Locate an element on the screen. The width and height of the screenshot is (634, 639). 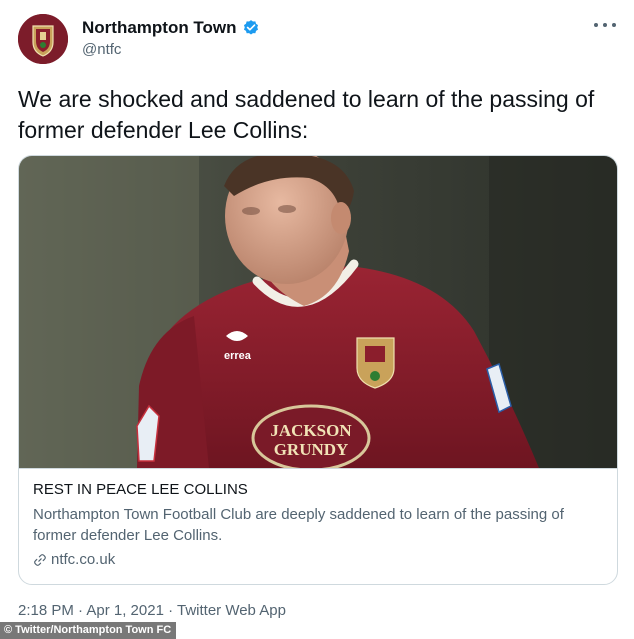
svg-text: errea is located at coordinates (238, 356).